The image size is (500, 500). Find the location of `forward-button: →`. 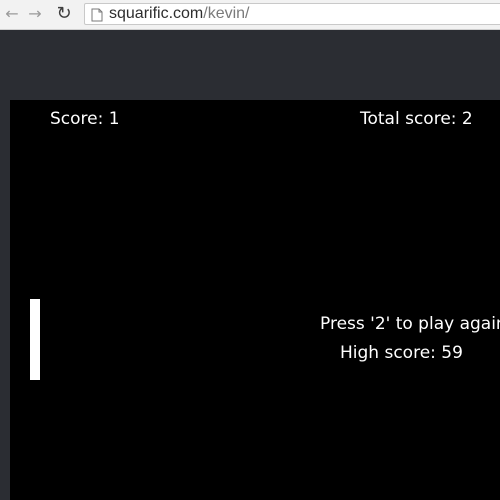

forward-button: → is located at coordinates (35, 14).